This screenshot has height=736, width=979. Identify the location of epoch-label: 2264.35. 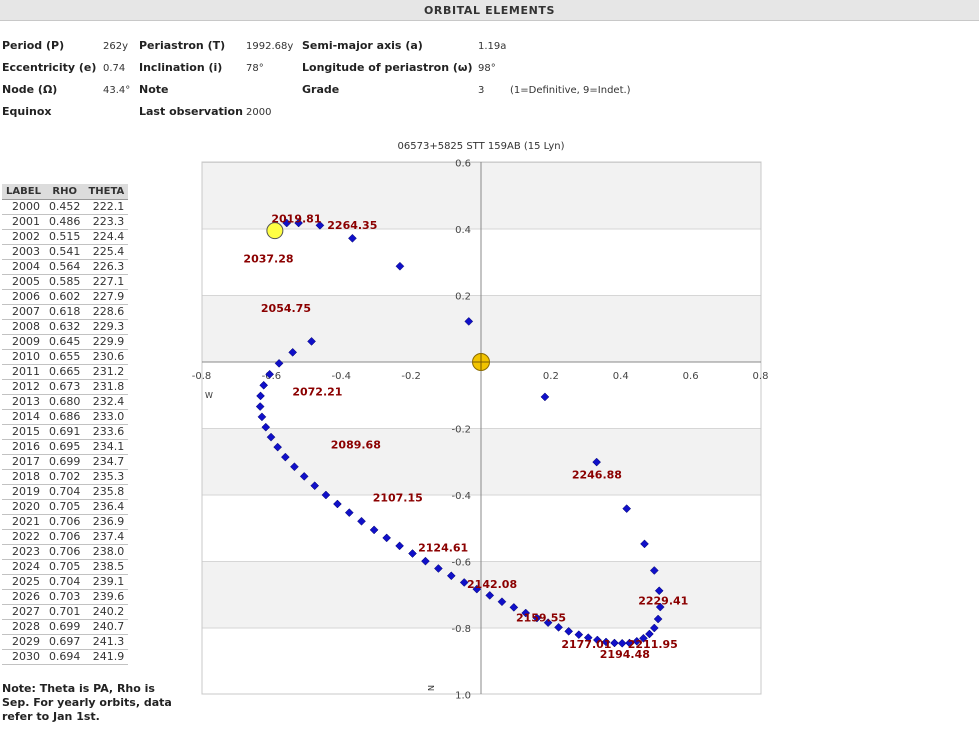
(352, 225).